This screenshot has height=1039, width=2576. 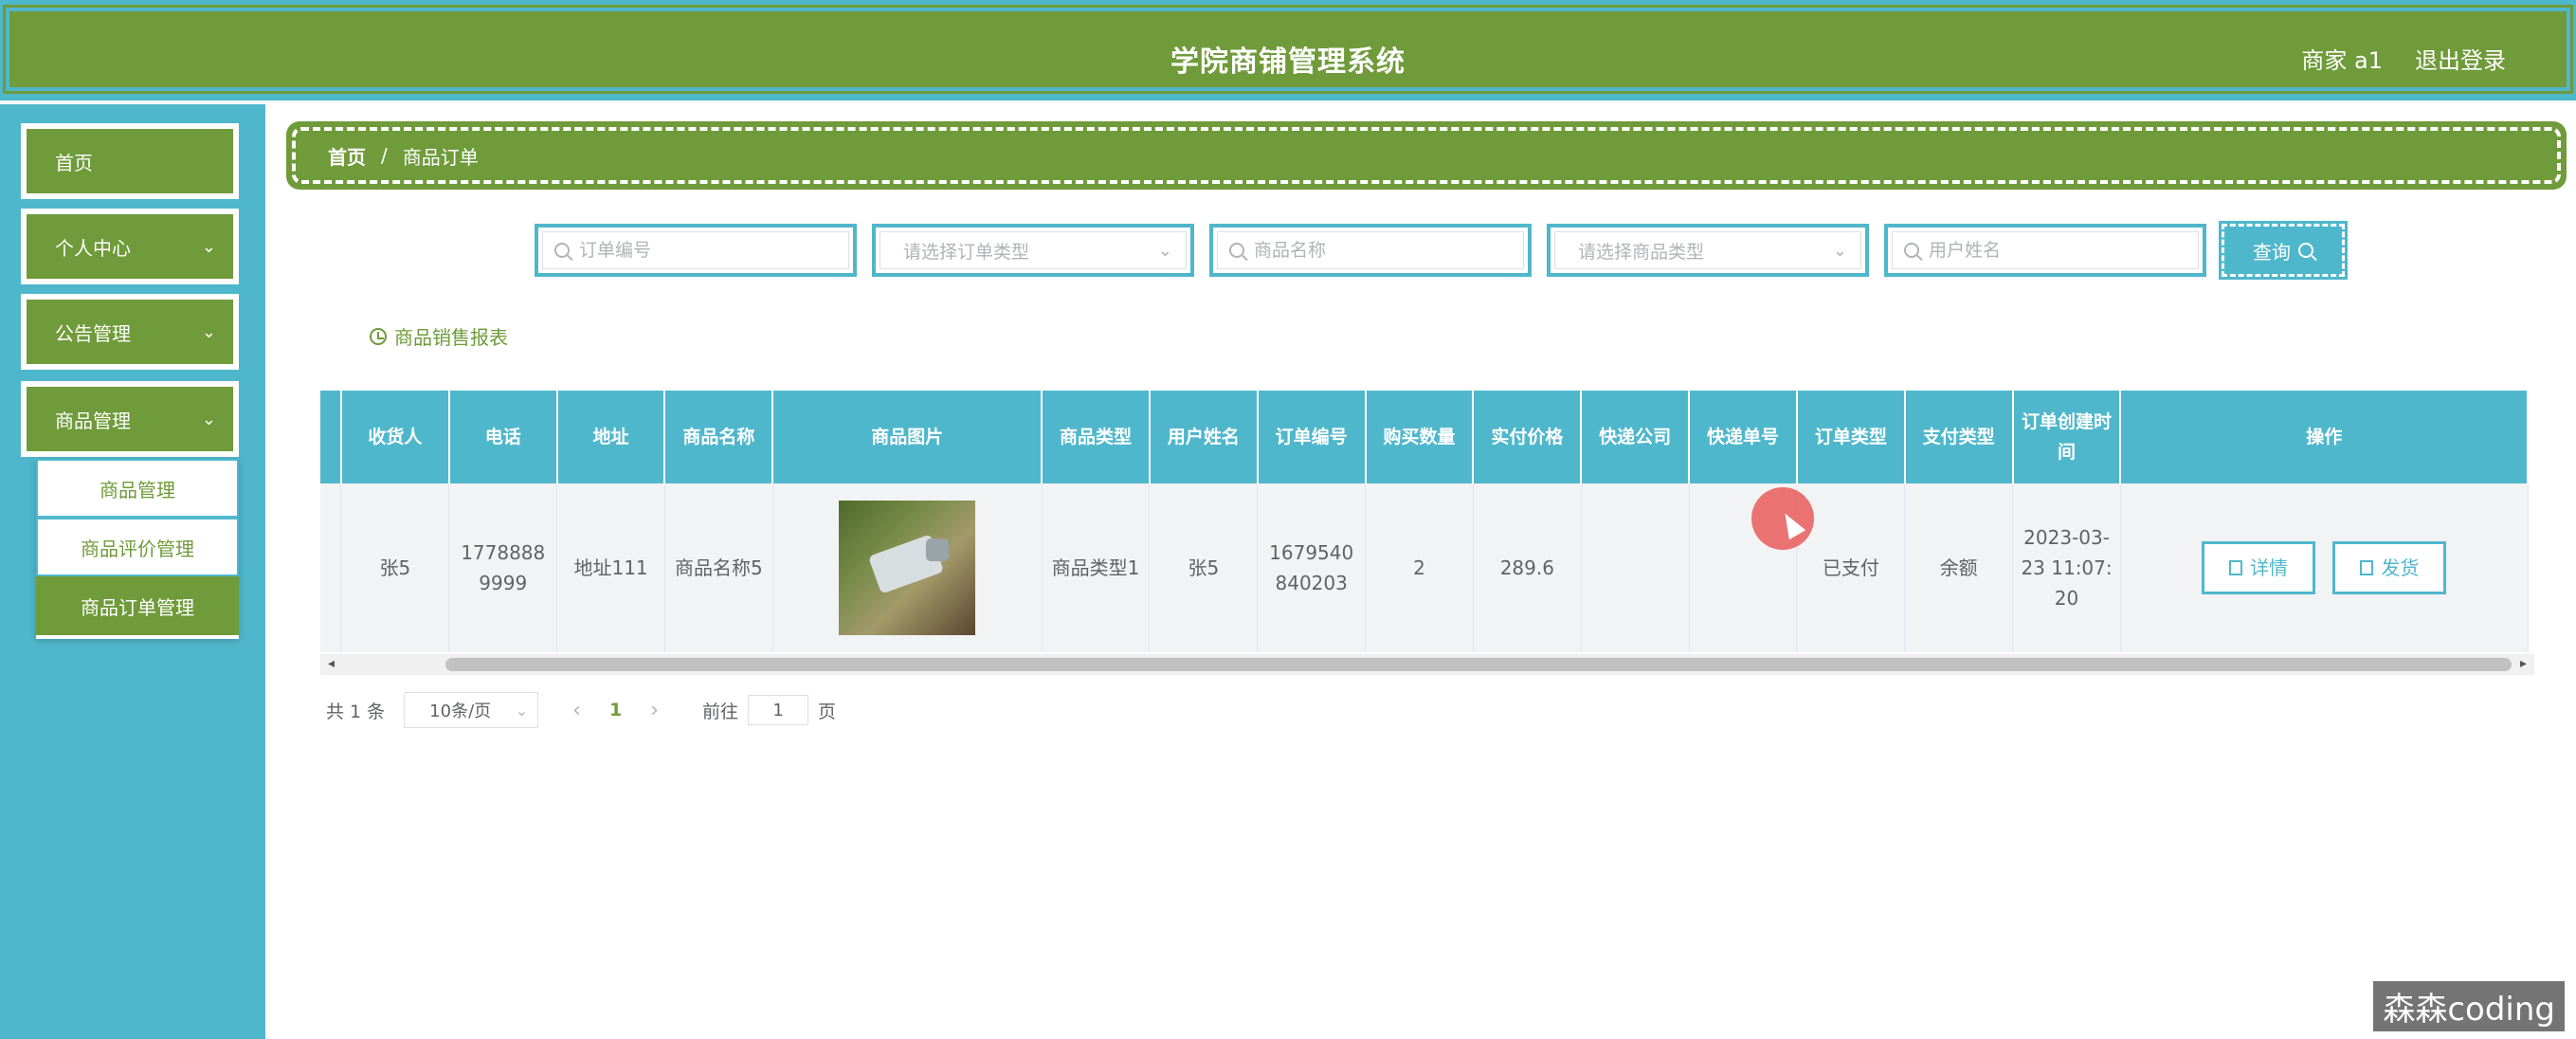 I want to click on cell-courier, so click(x=1635, y=567).